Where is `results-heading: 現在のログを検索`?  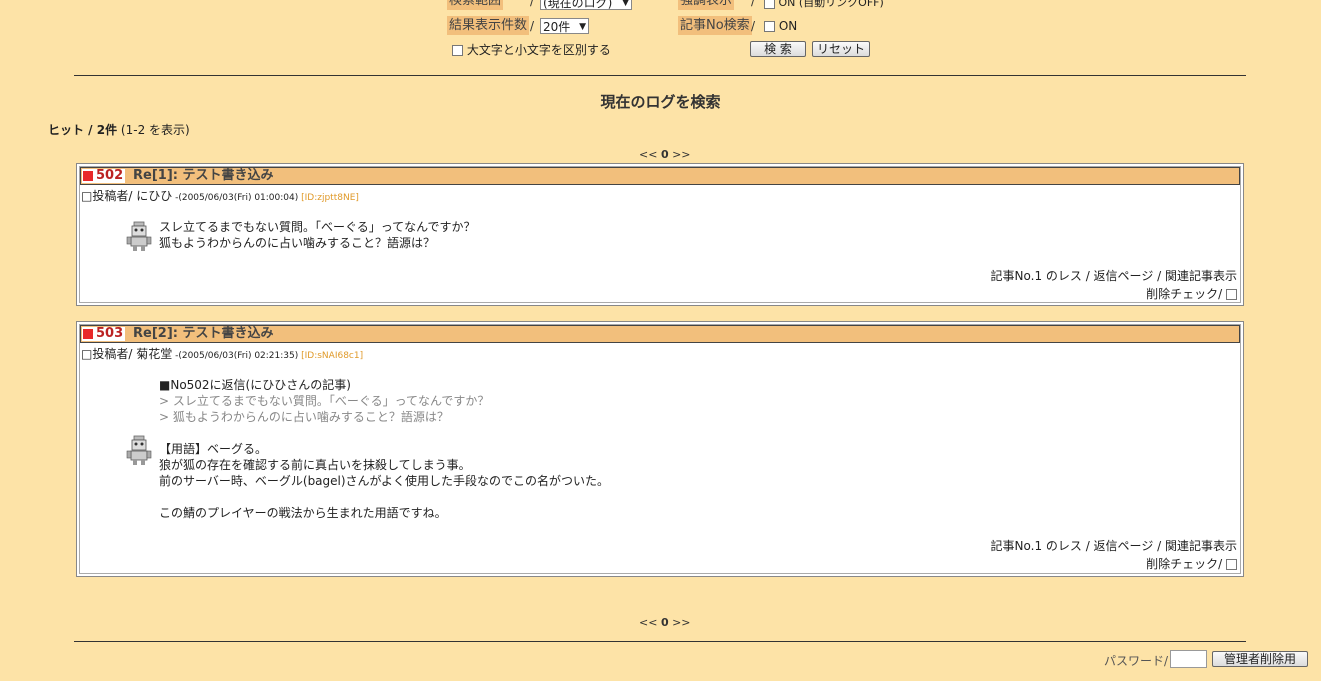
results-heading: 現在のログを検索 is located at coordinates (660, 102).